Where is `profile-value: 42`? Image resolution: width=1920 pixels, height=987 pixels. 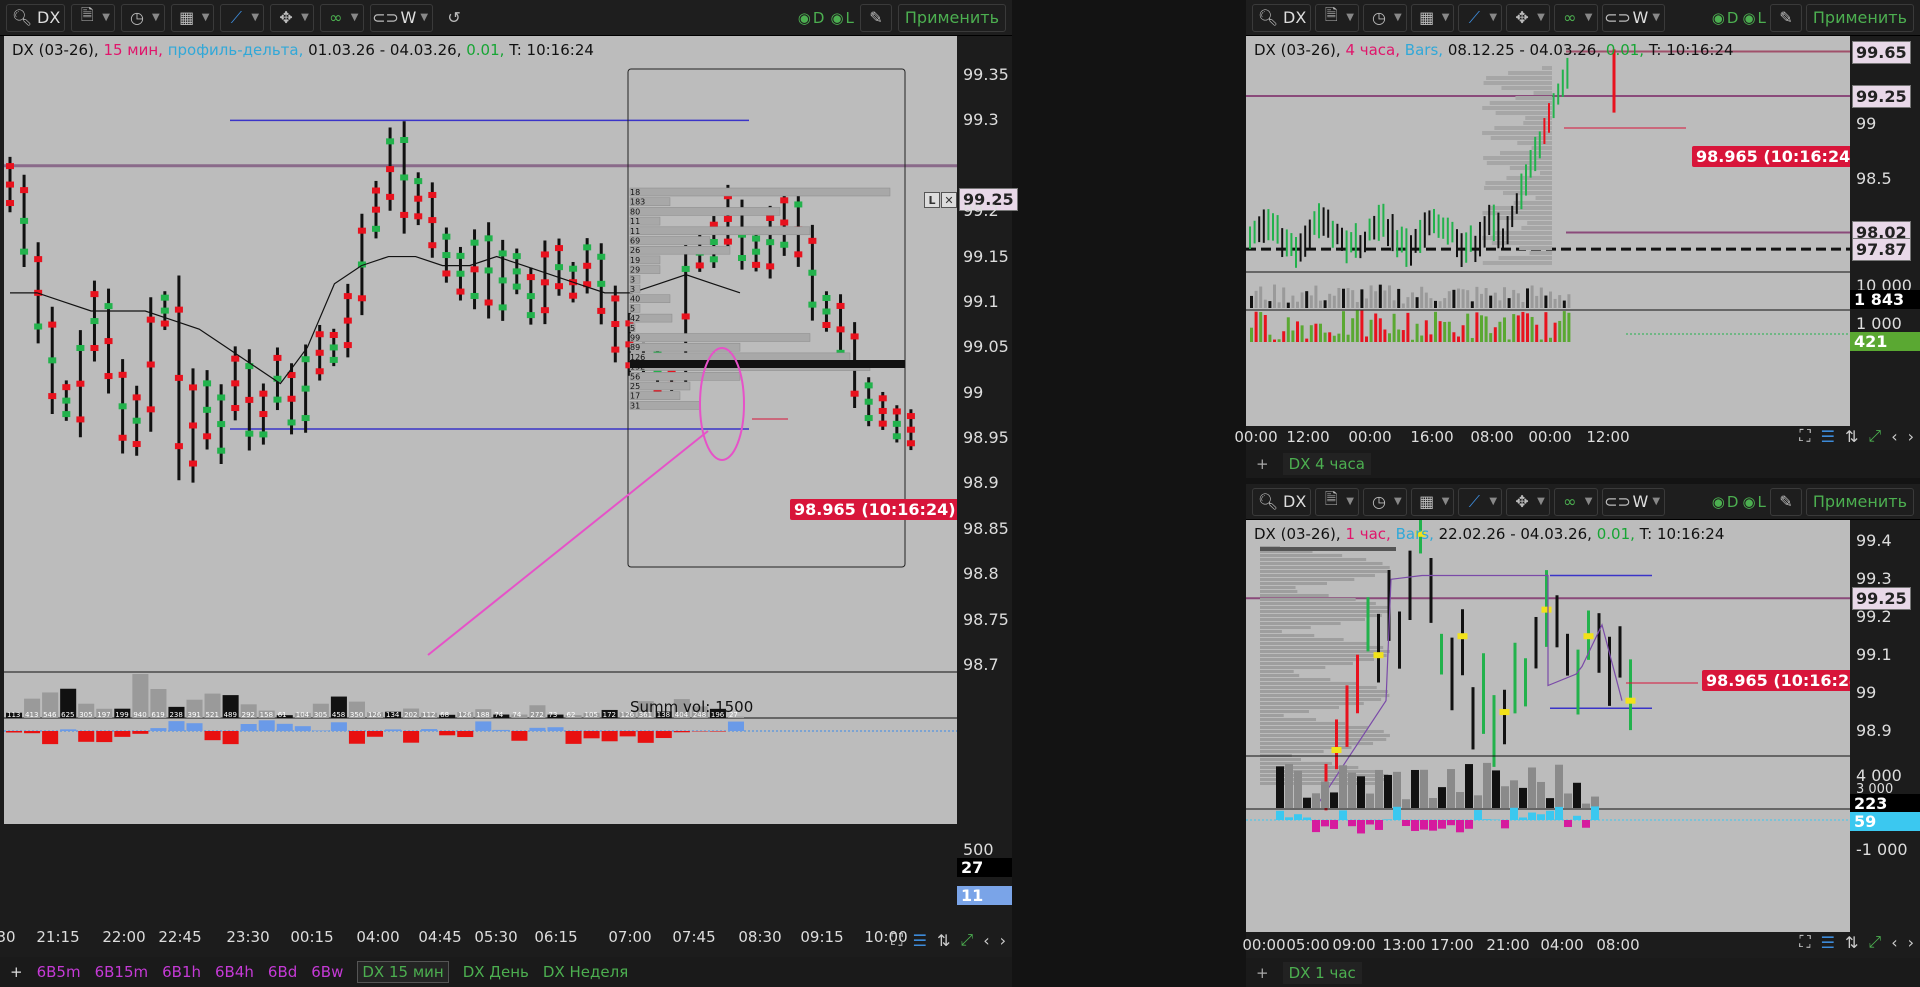 profile-value: 42 is located at coordinates (635, 318).